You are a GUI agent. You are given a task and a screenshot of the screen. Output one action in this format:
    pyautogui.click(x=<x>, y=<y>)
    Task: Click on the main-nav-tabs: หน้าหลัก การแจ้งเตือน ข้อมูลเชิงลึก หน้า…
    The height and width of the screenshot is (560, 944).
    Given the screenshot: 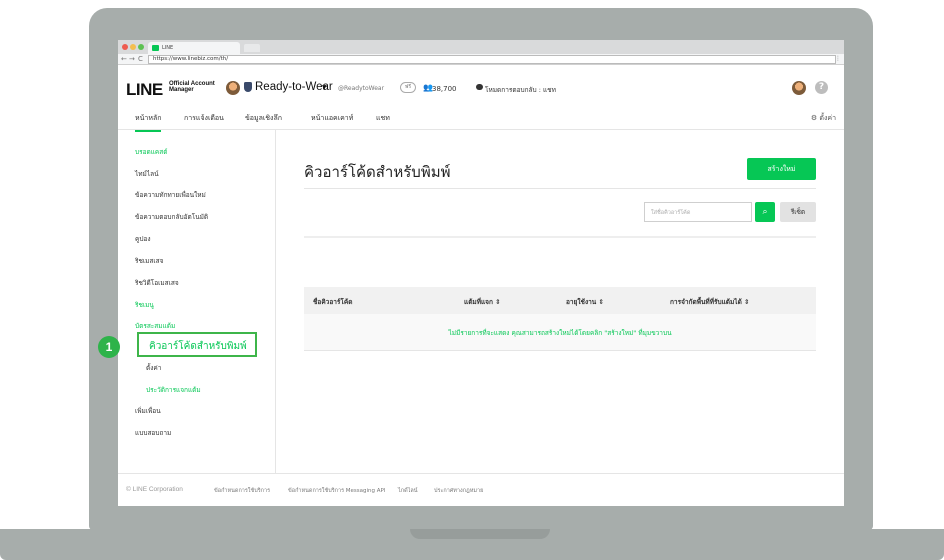 What is the action you would take?
    pyautogui.click(x=481, y=118)
    